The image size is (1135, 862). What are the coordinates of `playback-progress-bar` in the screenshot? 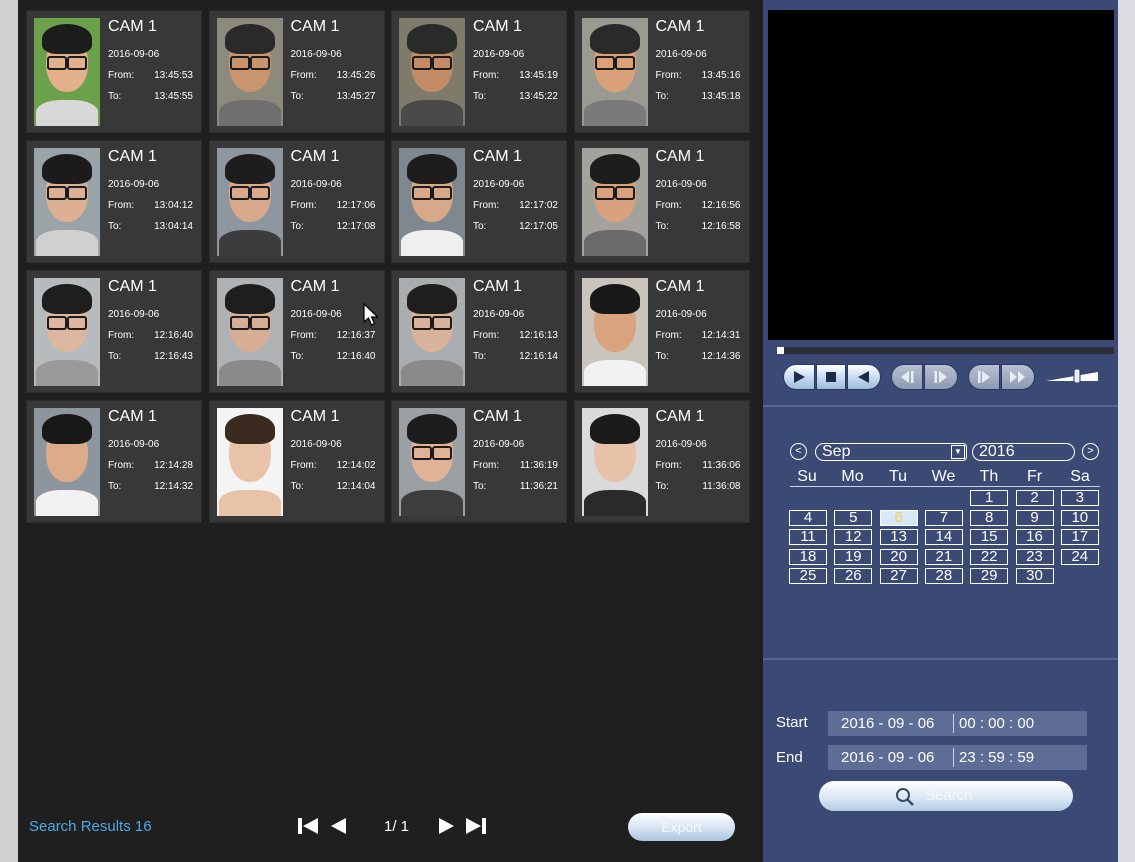 It's located at (945, 350).